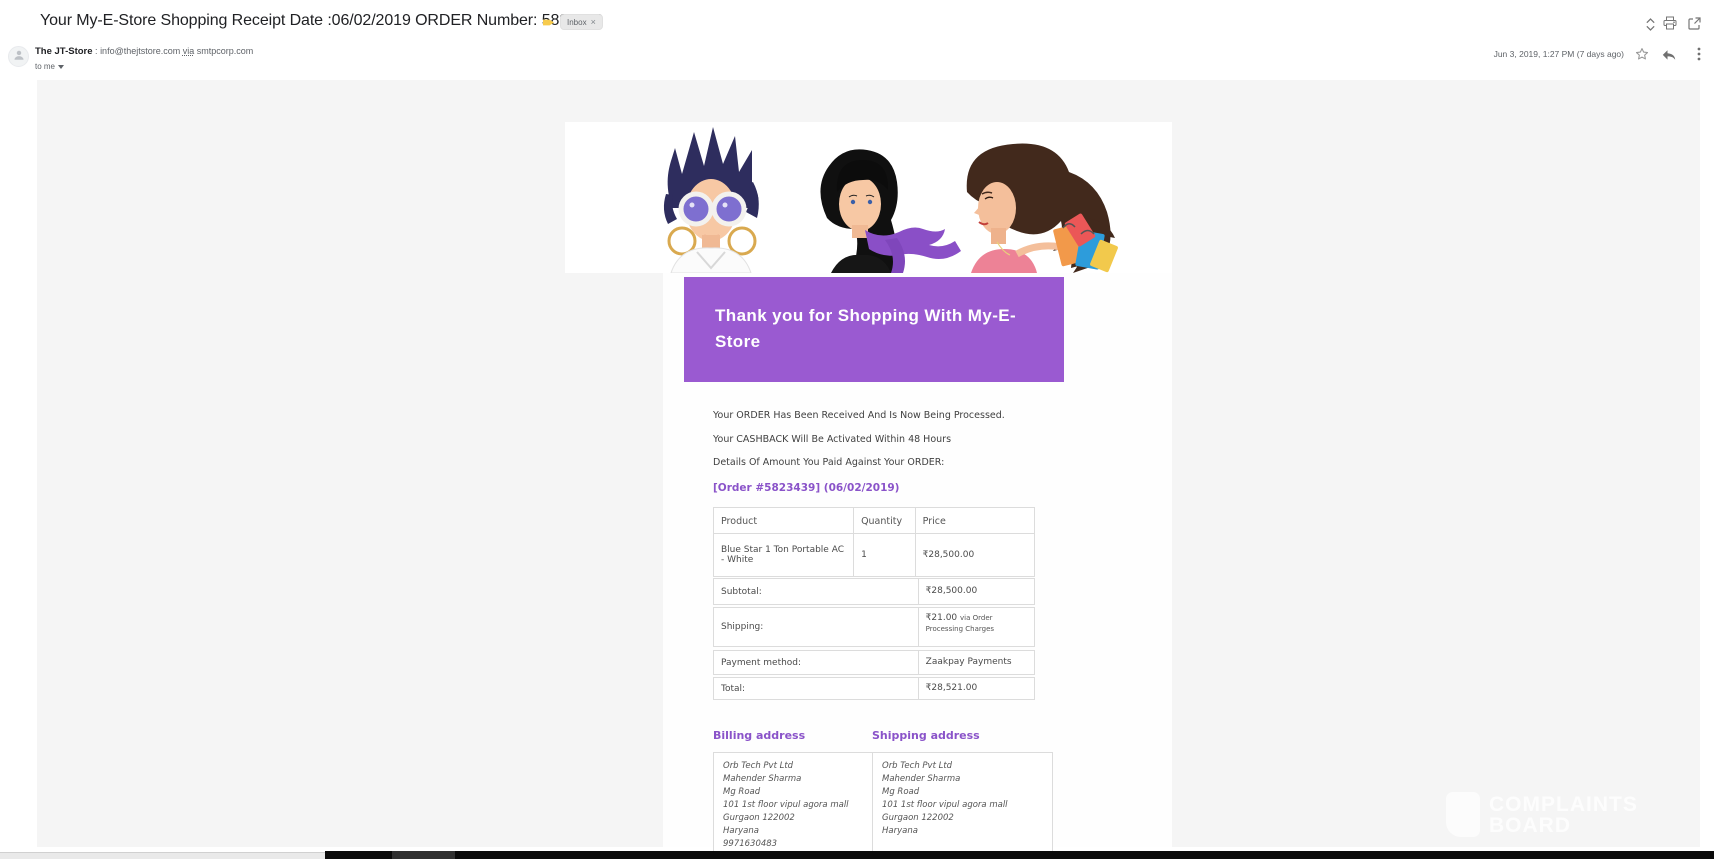  I want to click on via-domain: smtpcorp.com, so click(224, 51).